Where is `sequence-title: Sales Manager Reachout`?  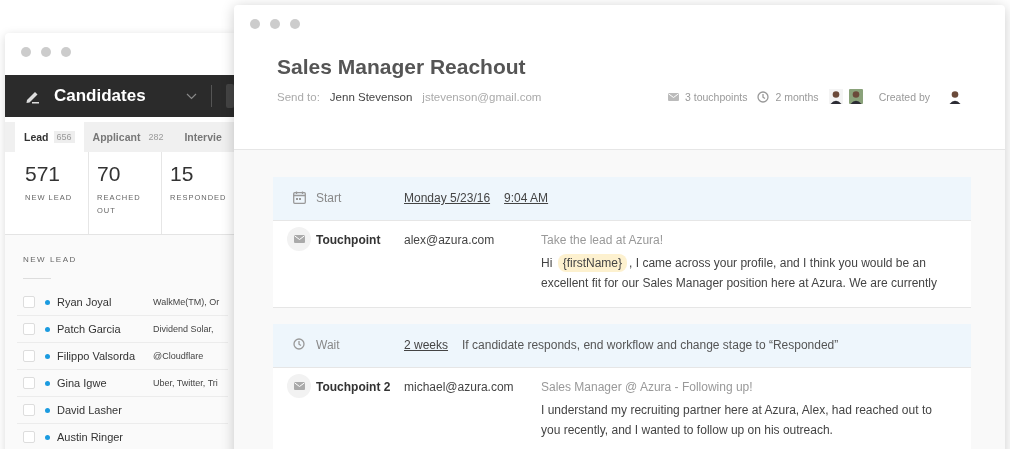
sequence-title: Sales Manager Reachout is located at coordinates (402, 67).